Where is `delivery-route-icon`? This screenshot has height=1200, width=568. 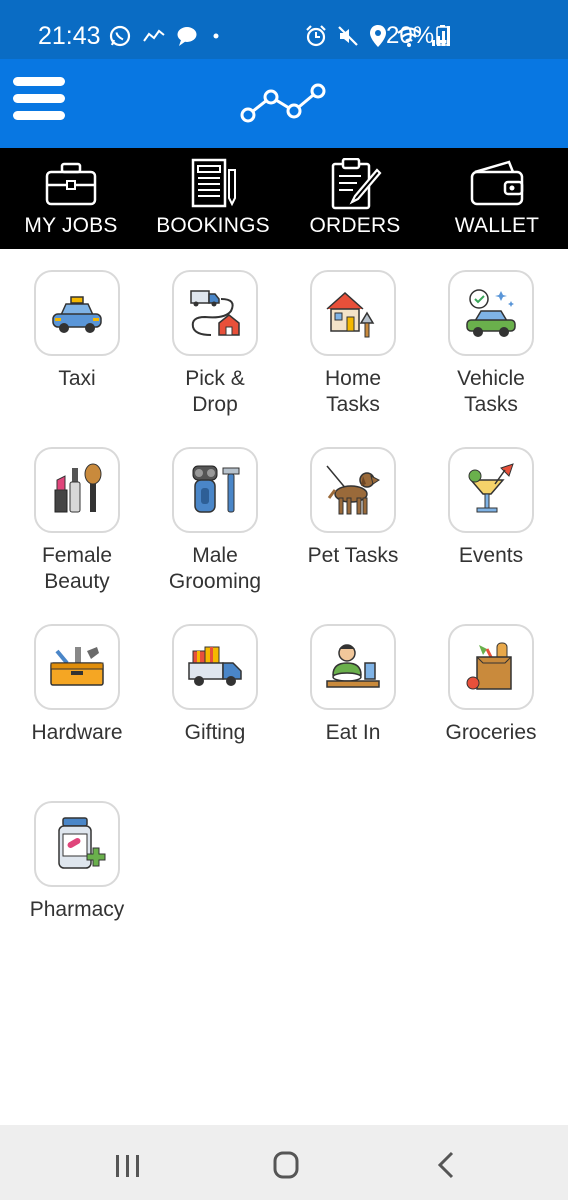
delivery-route-icon is located at coordinates (215, 313).